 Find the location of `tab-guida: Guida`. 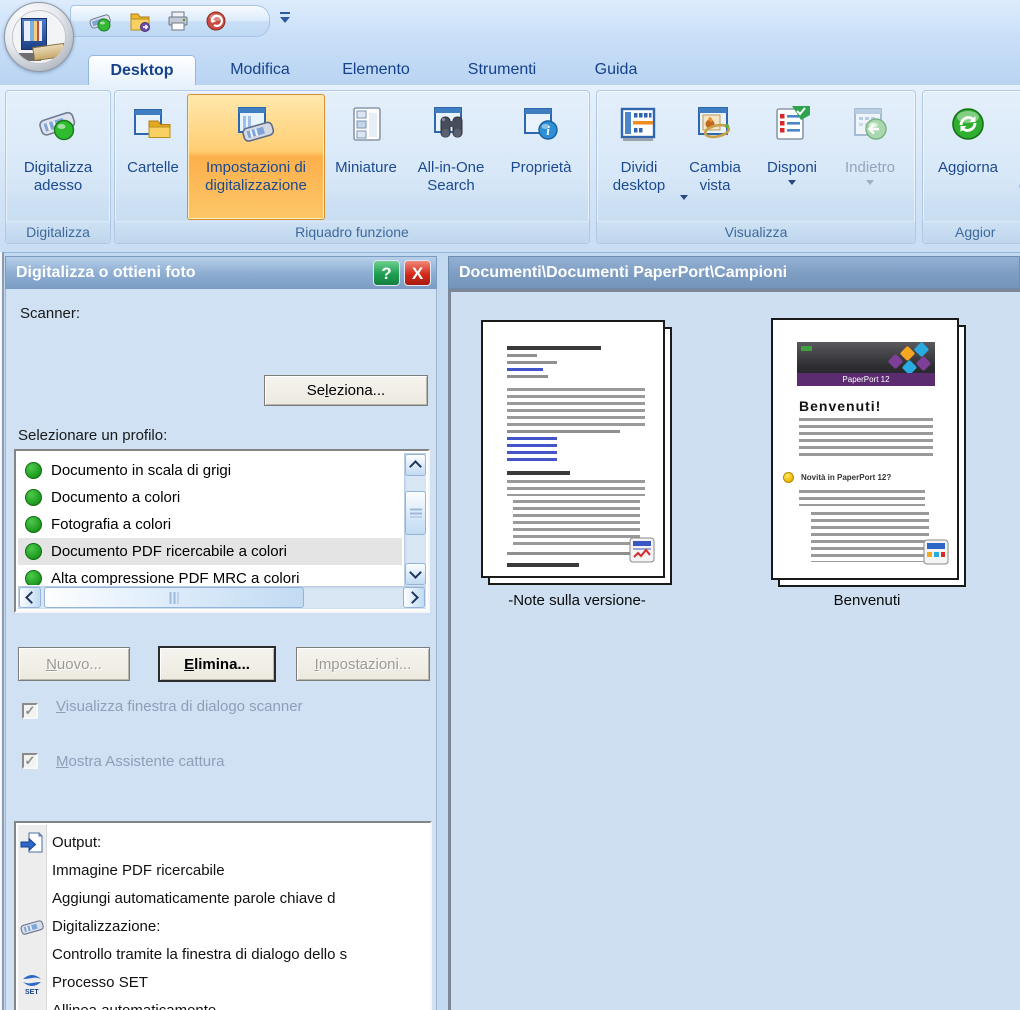

tab-guida: Guida is located at coordinates (616, 70).